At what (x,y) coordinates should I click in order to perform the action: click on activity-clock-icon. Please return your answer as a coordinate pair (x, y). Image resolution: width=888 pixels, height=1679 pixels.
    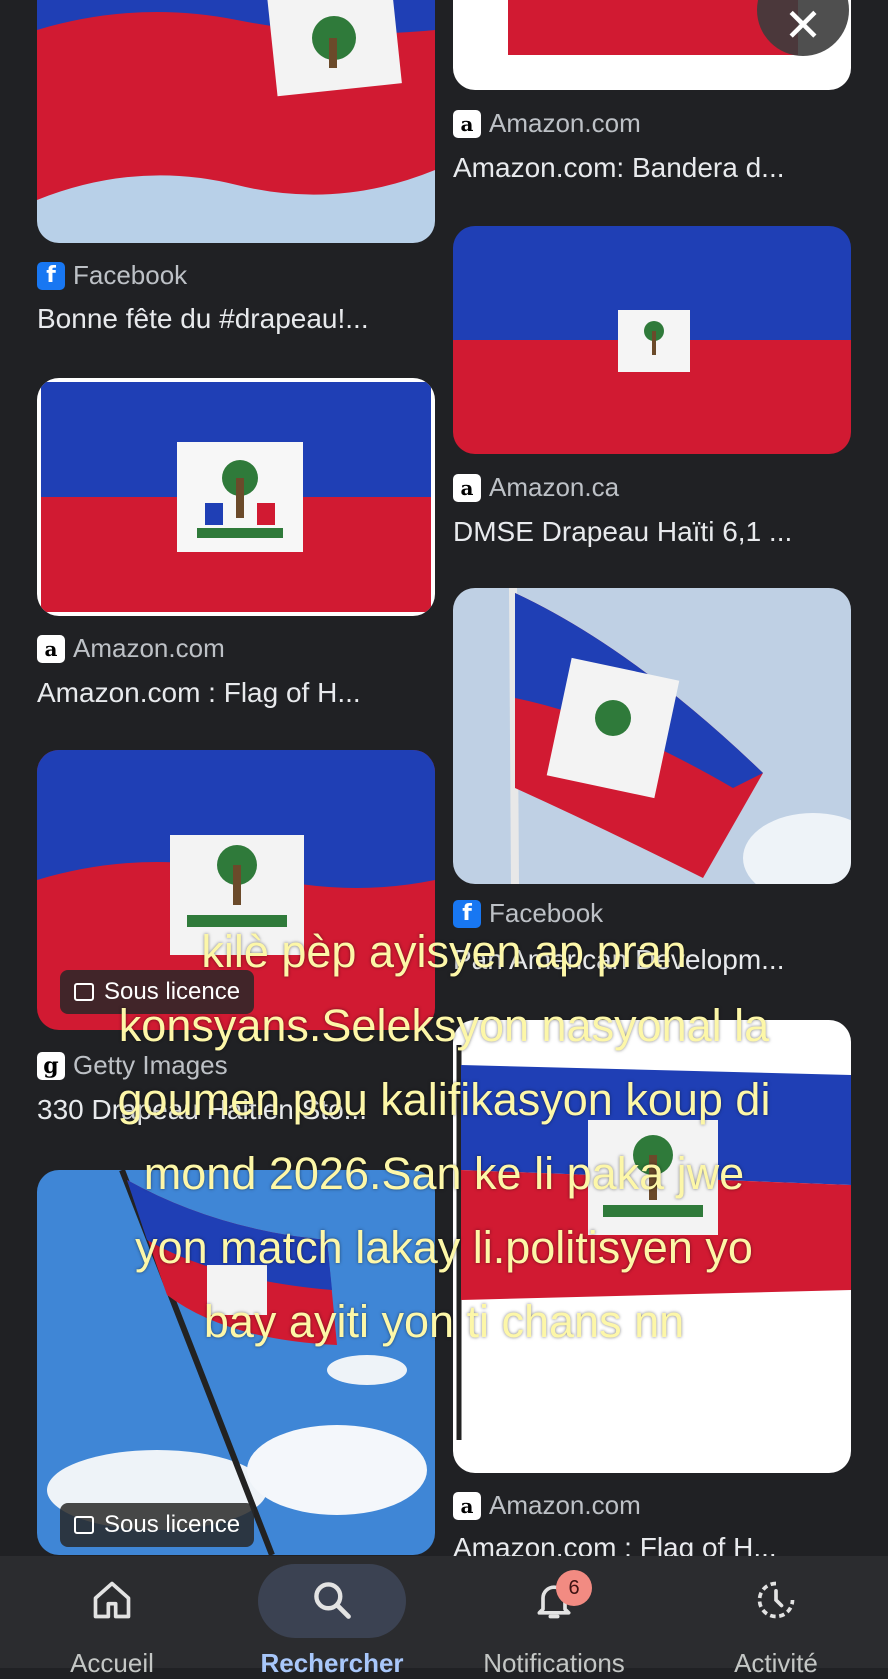
    Looking at the image, I should click on (776, 1600).